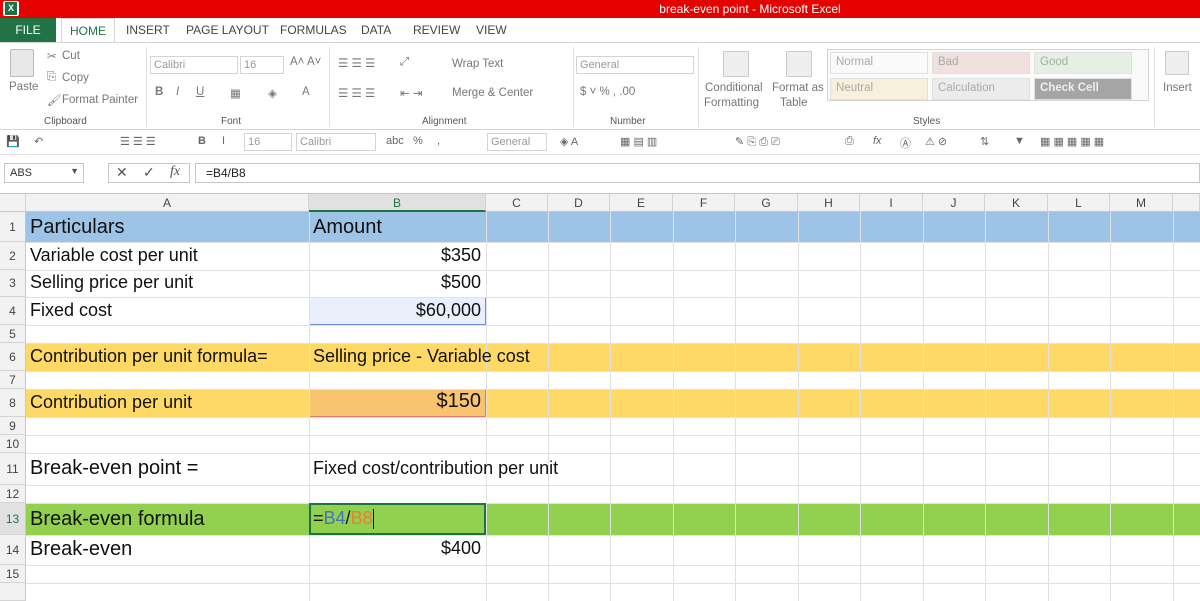 This screenshot has width=1200, height=601. Describe the element at coordinates (54, 100) in the screenshot. I see `format-painter-icon: 🖌` at that location.